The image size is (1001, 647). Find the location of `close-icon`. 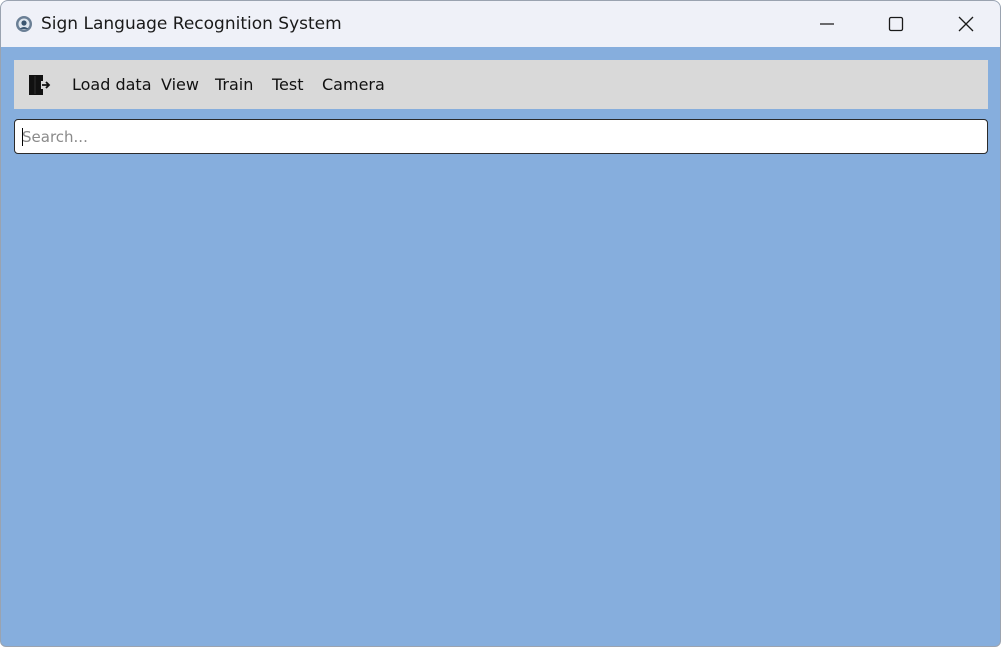

close-icon is located at coordinates (966, 24).